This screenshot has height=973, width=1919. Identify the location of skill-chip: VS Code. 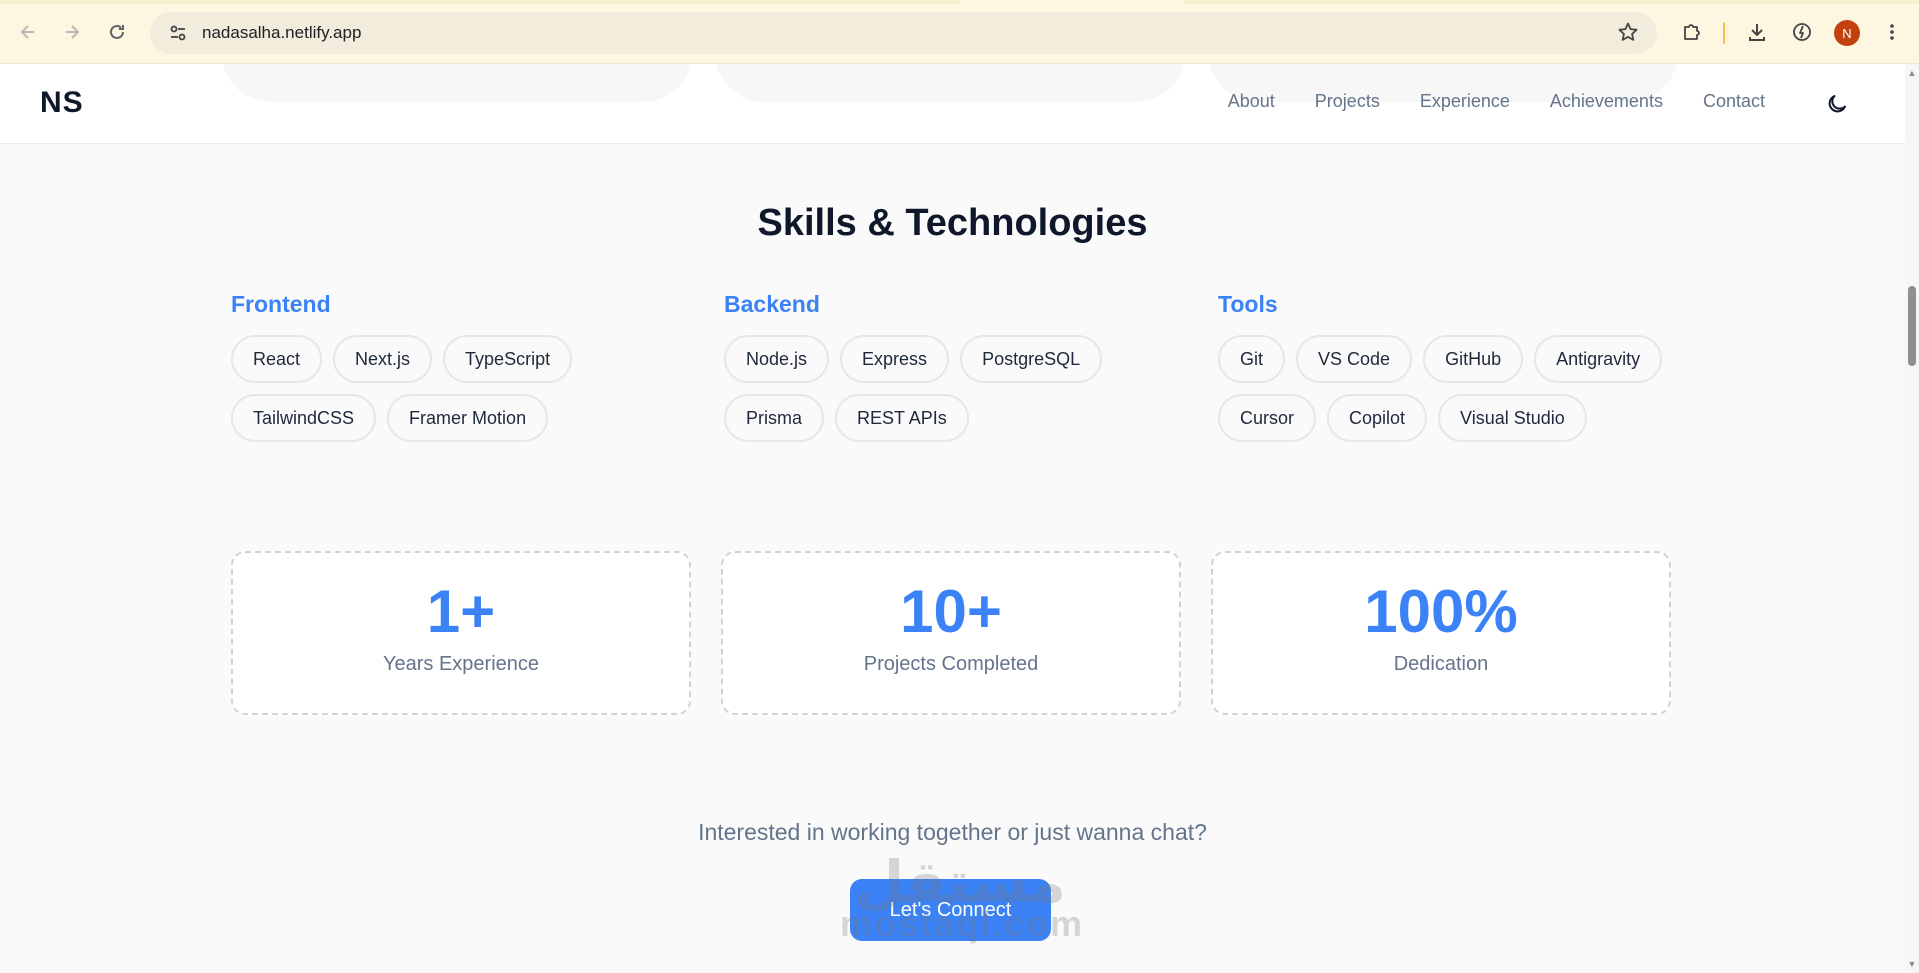
(1354, 359).